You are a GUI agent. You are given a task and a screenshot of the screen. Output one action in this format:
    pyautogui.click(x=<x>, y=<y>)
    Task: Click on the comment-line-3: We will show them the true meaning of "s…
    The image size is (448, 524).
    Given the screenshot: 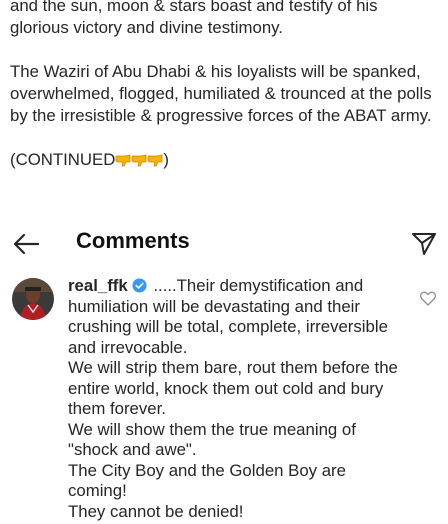 What is the action you would take?
    pyautogui.click(x=212, y=439)
    